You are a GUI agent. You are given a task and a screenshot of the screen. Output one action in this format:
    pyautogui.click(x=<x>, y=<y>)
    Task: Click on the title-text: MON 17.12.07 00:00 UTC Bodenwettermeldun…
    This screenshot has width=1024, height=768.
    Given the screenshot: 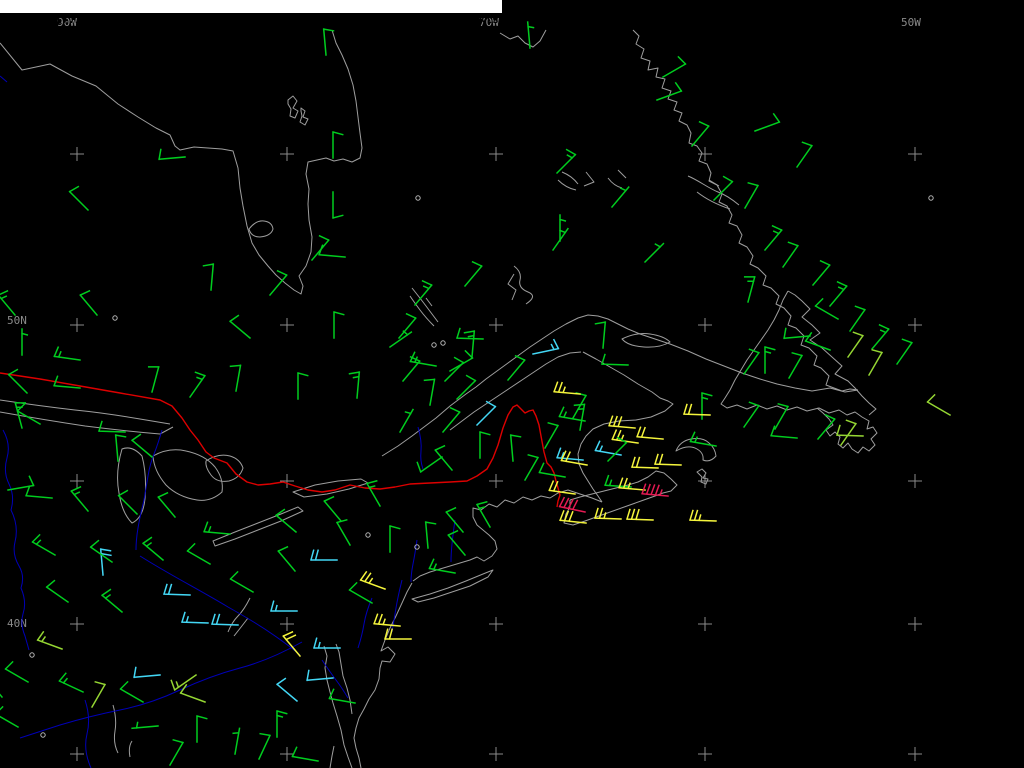 What is the action you would take?
    pyautogui.click(x=263, y=19)
    